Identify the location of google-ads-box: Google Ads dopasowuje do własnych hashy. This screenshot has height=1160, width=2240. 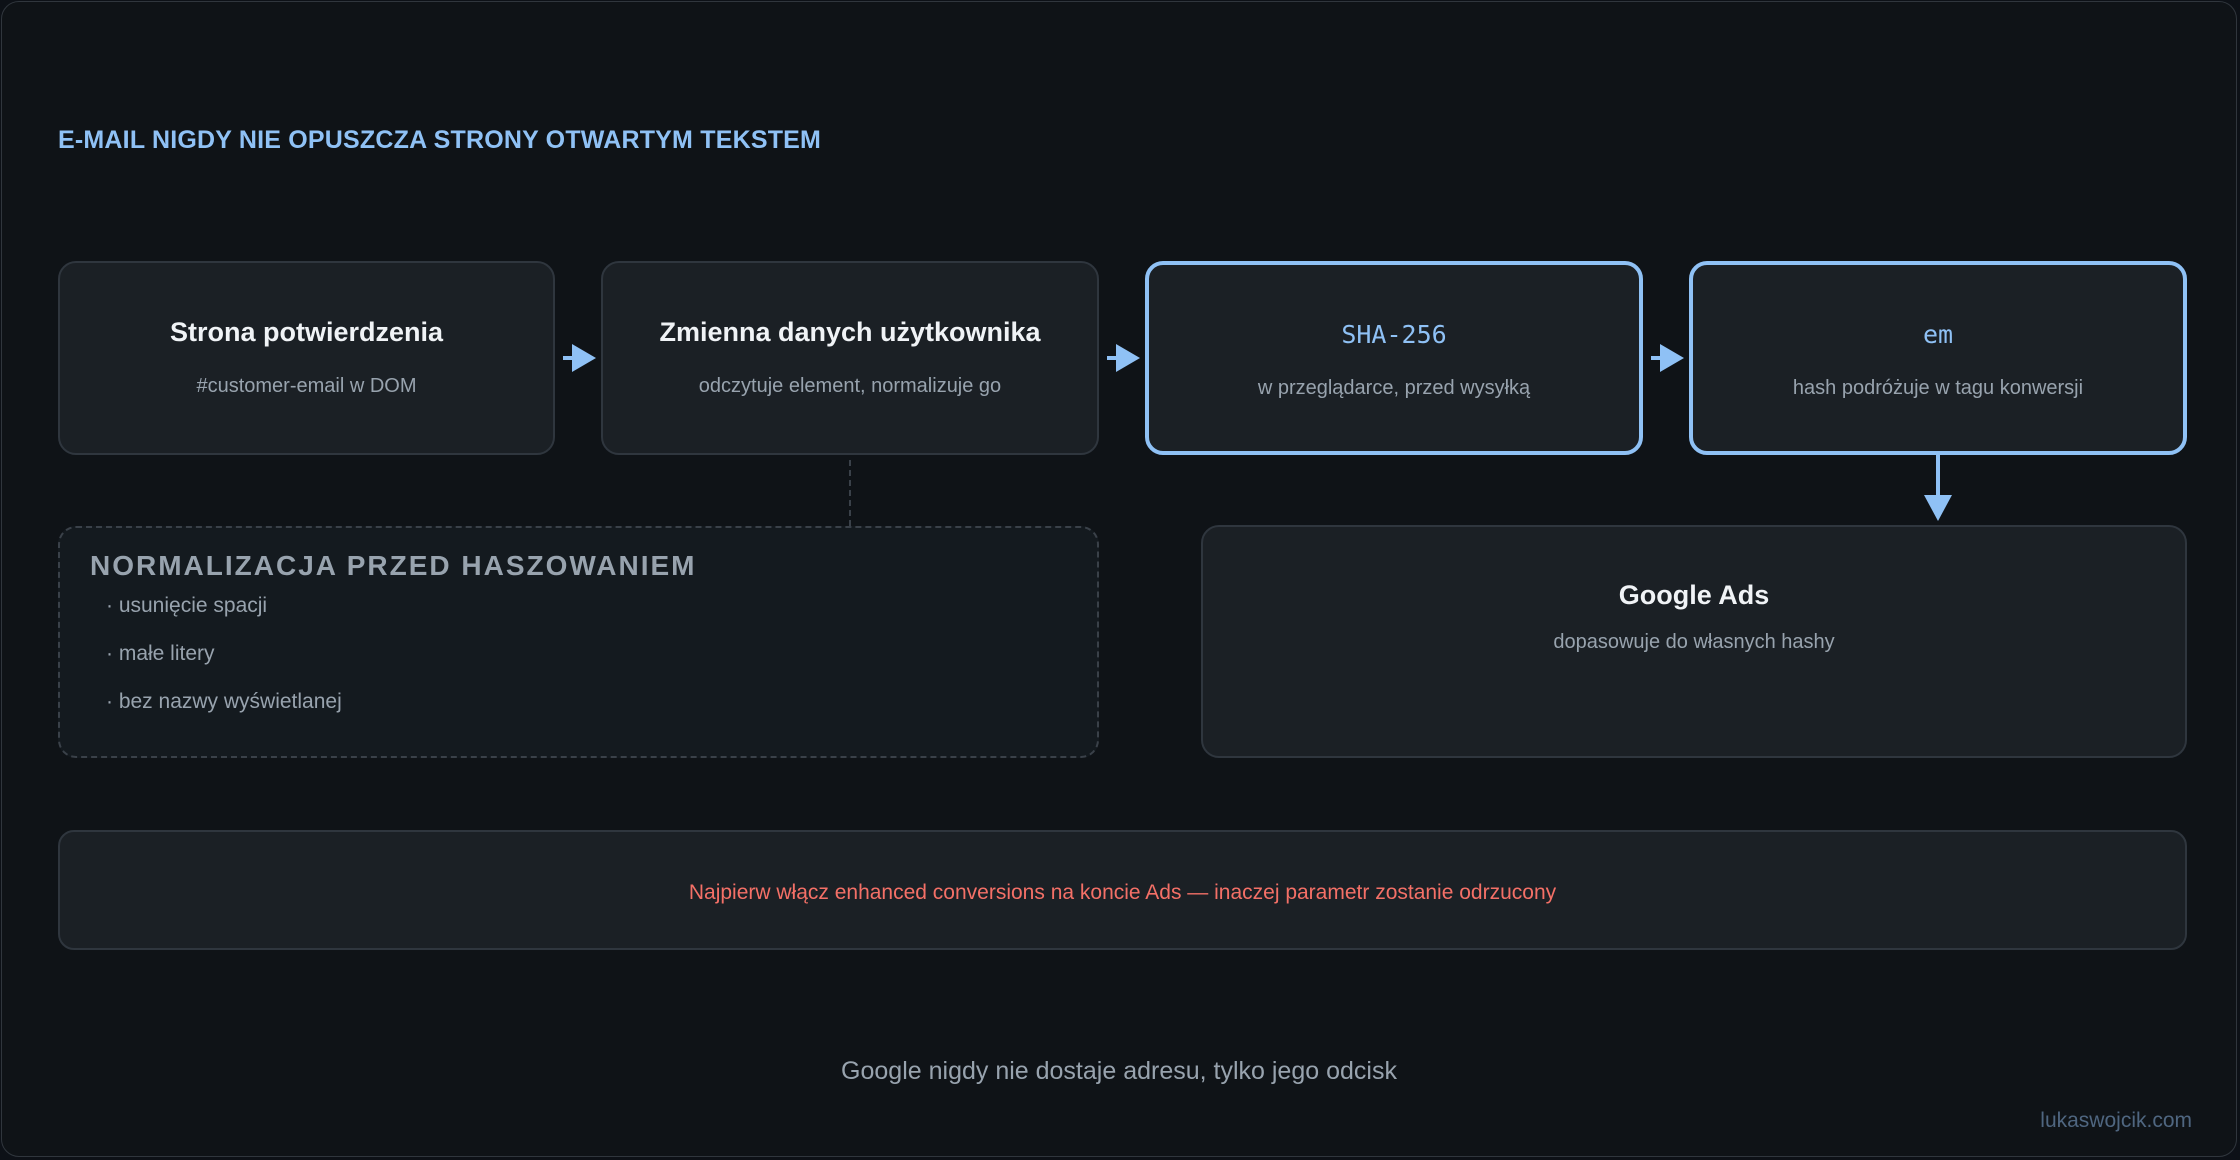
(1694, 641).